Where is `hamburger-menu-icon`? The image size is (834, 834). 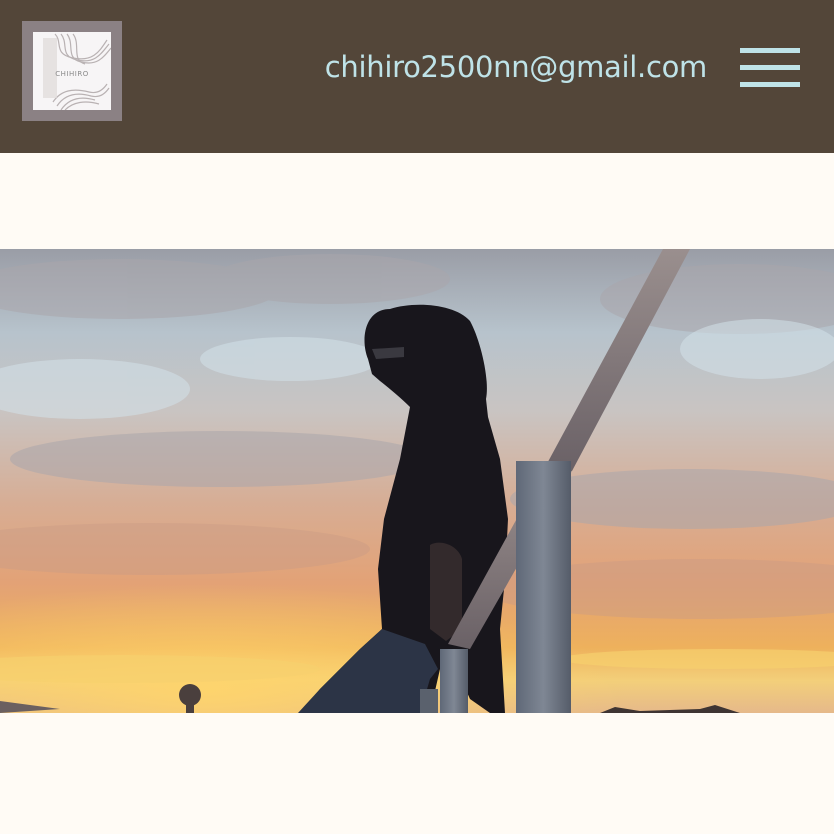 hamburger-menu-icon is located at coordinates (770, 68).